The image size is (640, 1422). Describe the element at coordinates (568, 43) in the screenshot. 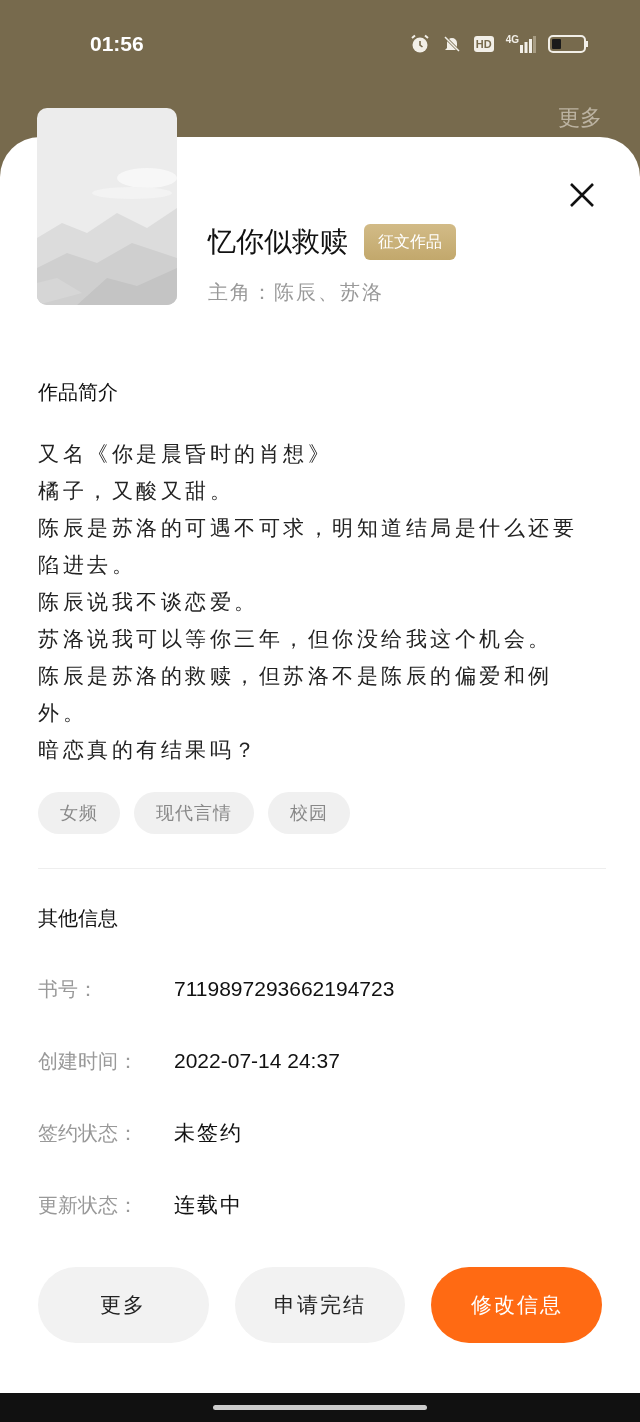

I see `battery-icon` at that location.